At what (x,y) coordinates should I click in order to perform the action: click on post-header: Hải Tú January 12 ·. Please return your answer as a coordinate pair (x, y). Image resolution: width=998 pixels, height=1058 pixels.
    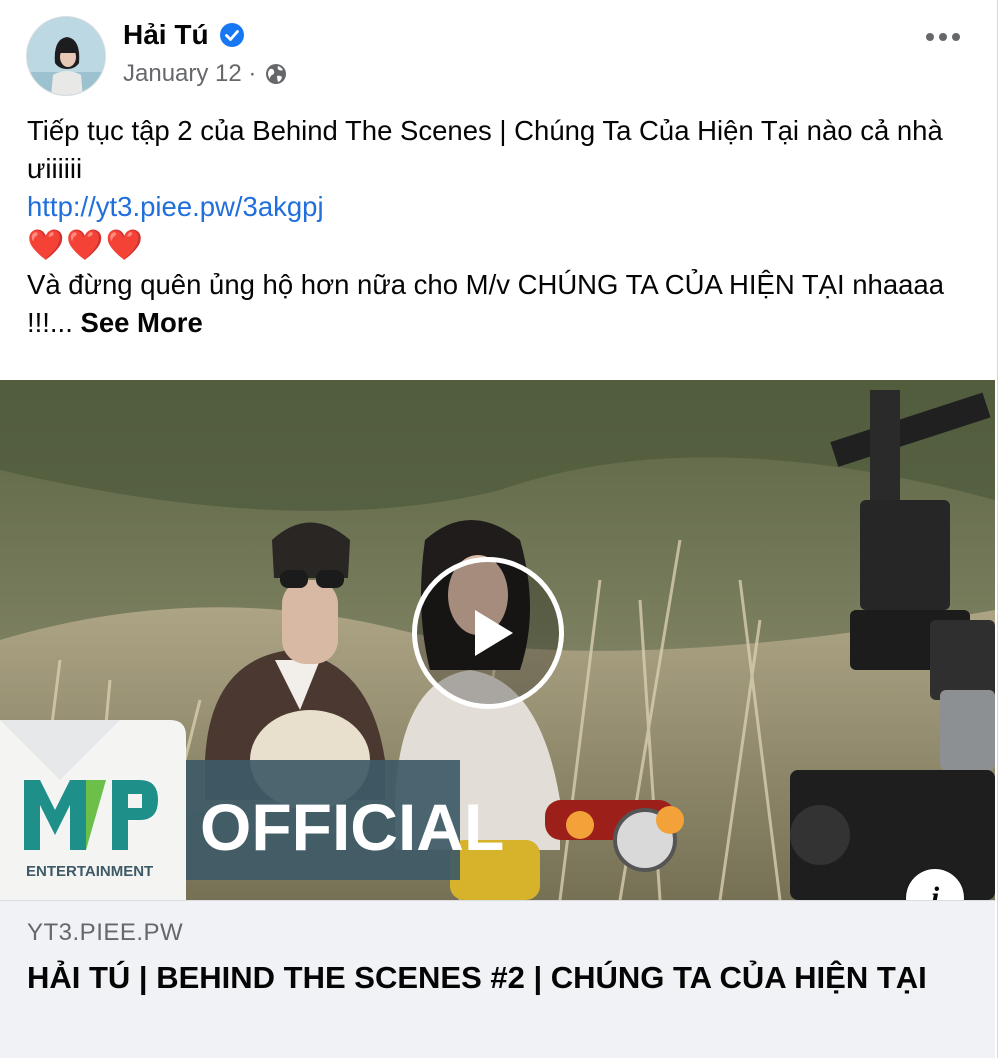
    Looking at the image, I should click on (498, 56).